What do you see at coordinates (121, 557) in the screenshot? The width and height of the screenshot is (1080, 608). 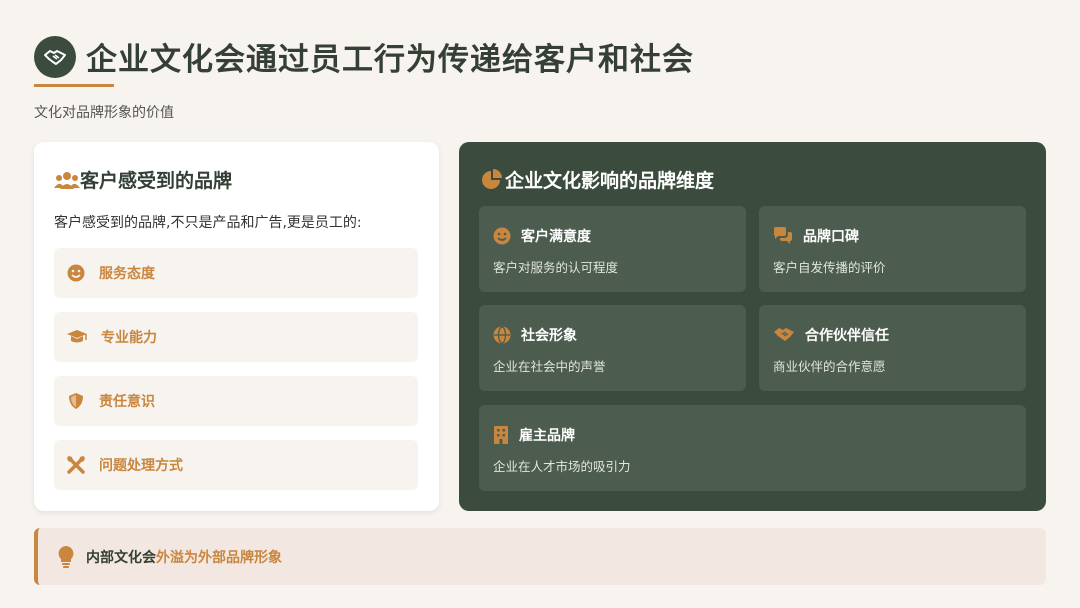 I see `callout-text-plain: 内部文化会` at bounding box center [121, 557].